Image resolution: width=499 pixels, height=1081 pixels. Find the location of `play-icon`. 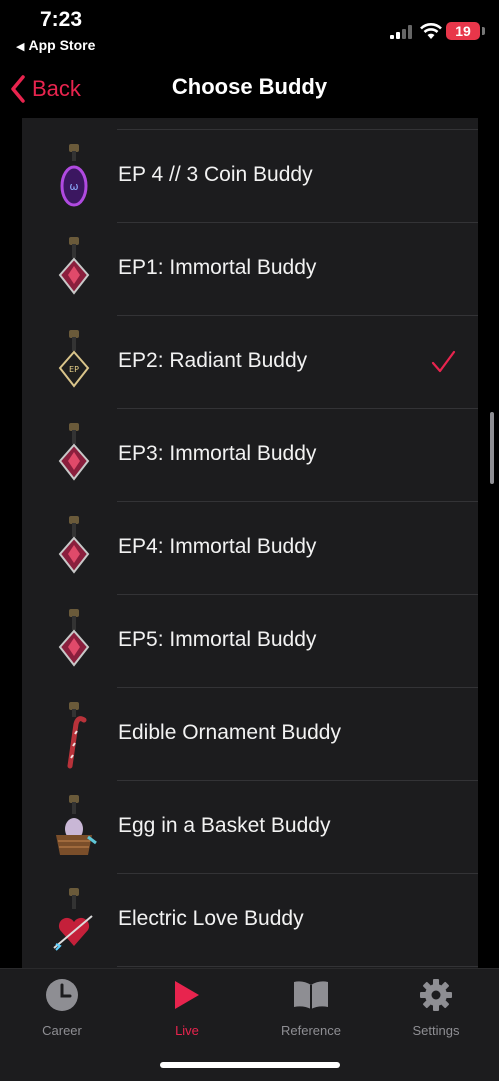

play-icon is located at coordinates (187, 995).